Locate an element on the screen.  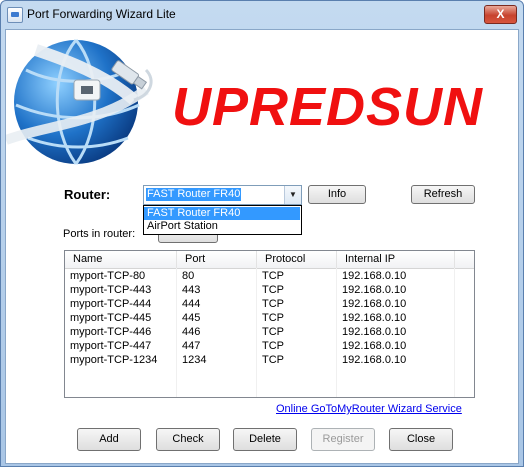
router-select: FAST Router FR40 ▼ is located at coordinates (222, 195).